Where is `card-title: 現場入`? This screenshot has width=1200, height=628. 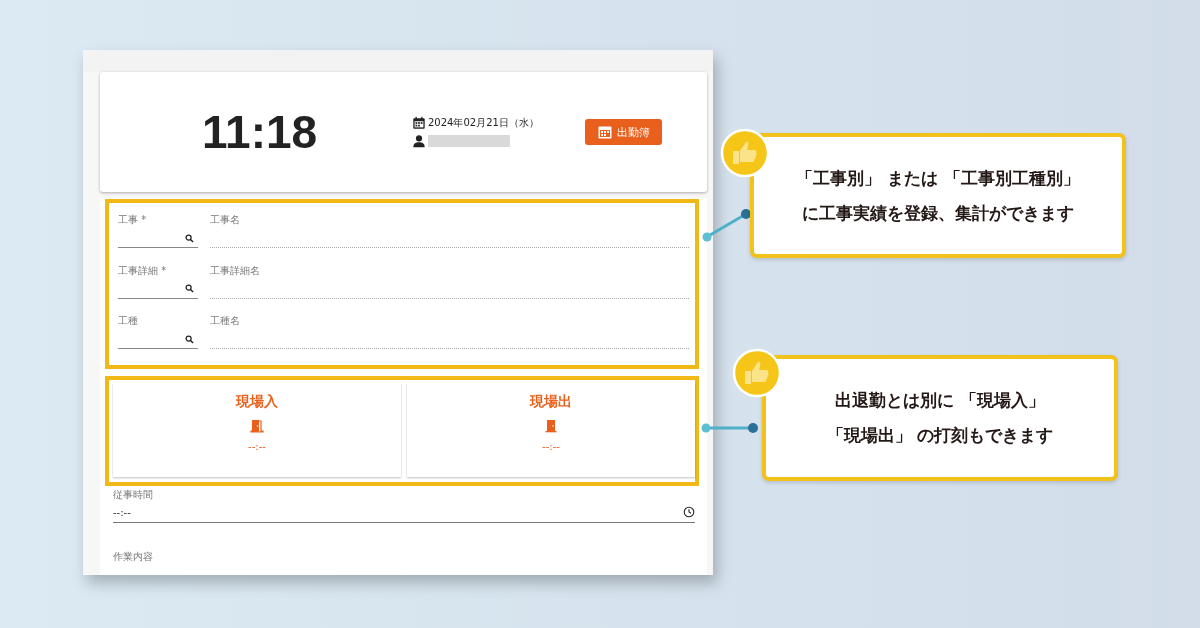 card-title: 現場入 is located at coordinates (257, 402).